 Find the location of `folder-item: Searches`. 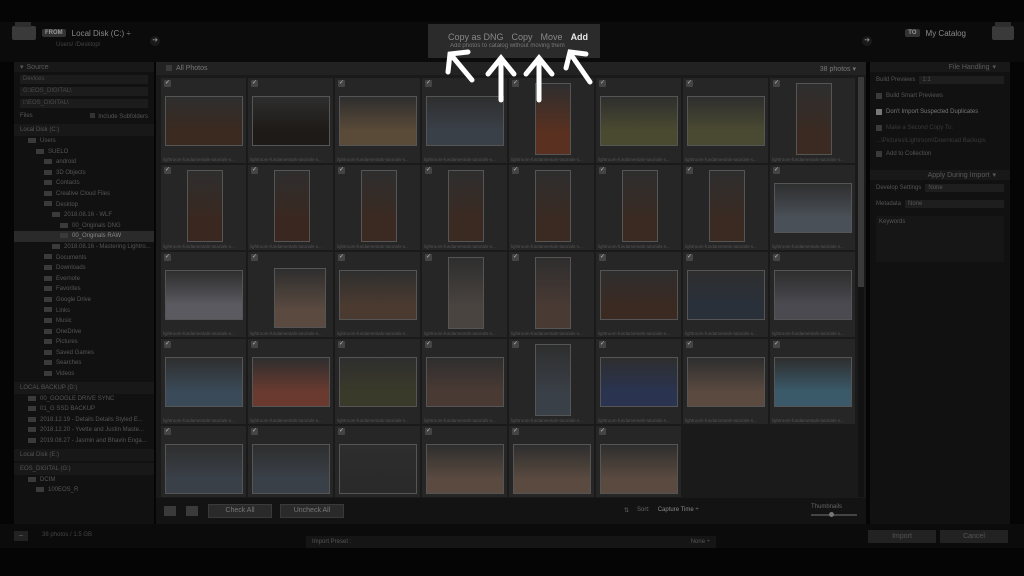

folder-item: Searches is located at coordinates (84, 363).